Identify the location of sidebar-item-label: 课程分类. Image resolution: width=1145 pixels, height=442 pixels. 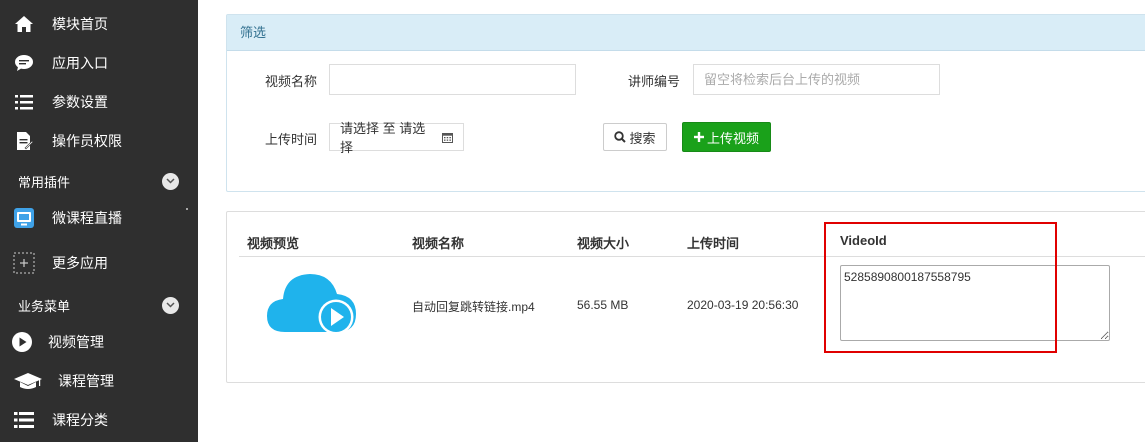
(80, 420).